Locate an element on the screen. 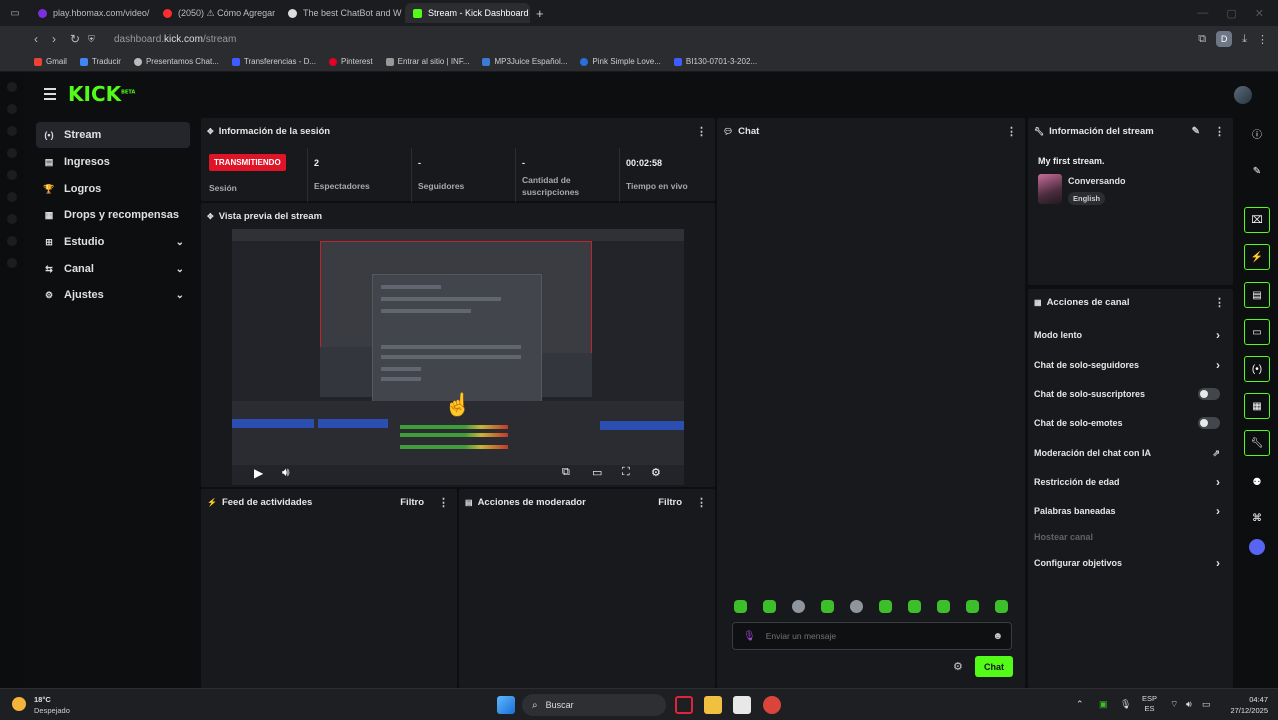 This screenshot has width=1278, height=720. downloads-icon: ⤓ is located at coordinates (1244, 39).